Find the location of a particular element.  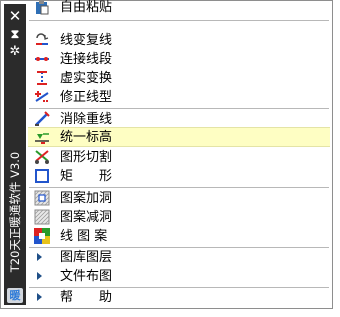

menu-item-line-pattern: 线 图 案 is located at coordinates (179, 236).